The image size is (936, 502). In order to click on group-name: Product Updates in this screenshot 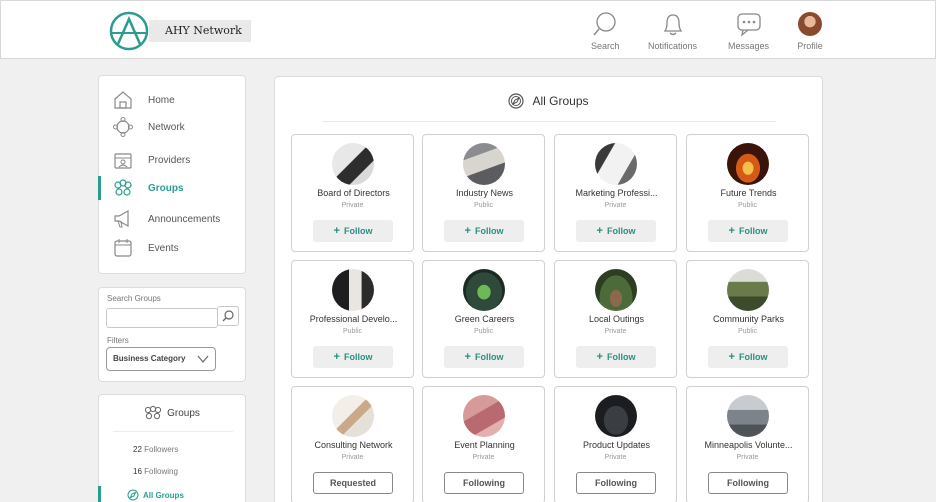, I will do `click(616, 445)`.